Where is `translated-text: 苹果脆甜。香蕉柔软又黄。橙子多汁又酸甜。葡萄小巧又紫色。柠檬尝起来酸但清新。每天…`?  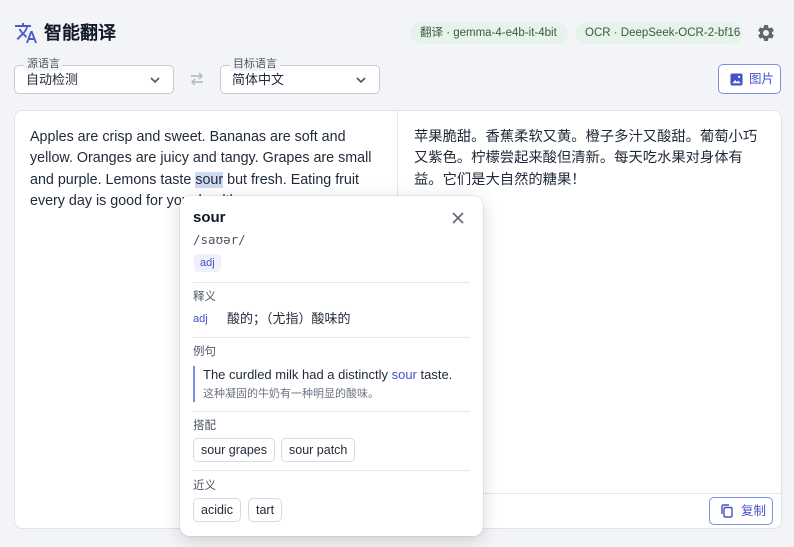
translated-text: 苹果脆甜。香蕉柔软又黄。橙子多汁又酸甜。葡萄小巧又紫色。柠檬尝起来酸但清新。每天… is located at coordinates (586, 158).